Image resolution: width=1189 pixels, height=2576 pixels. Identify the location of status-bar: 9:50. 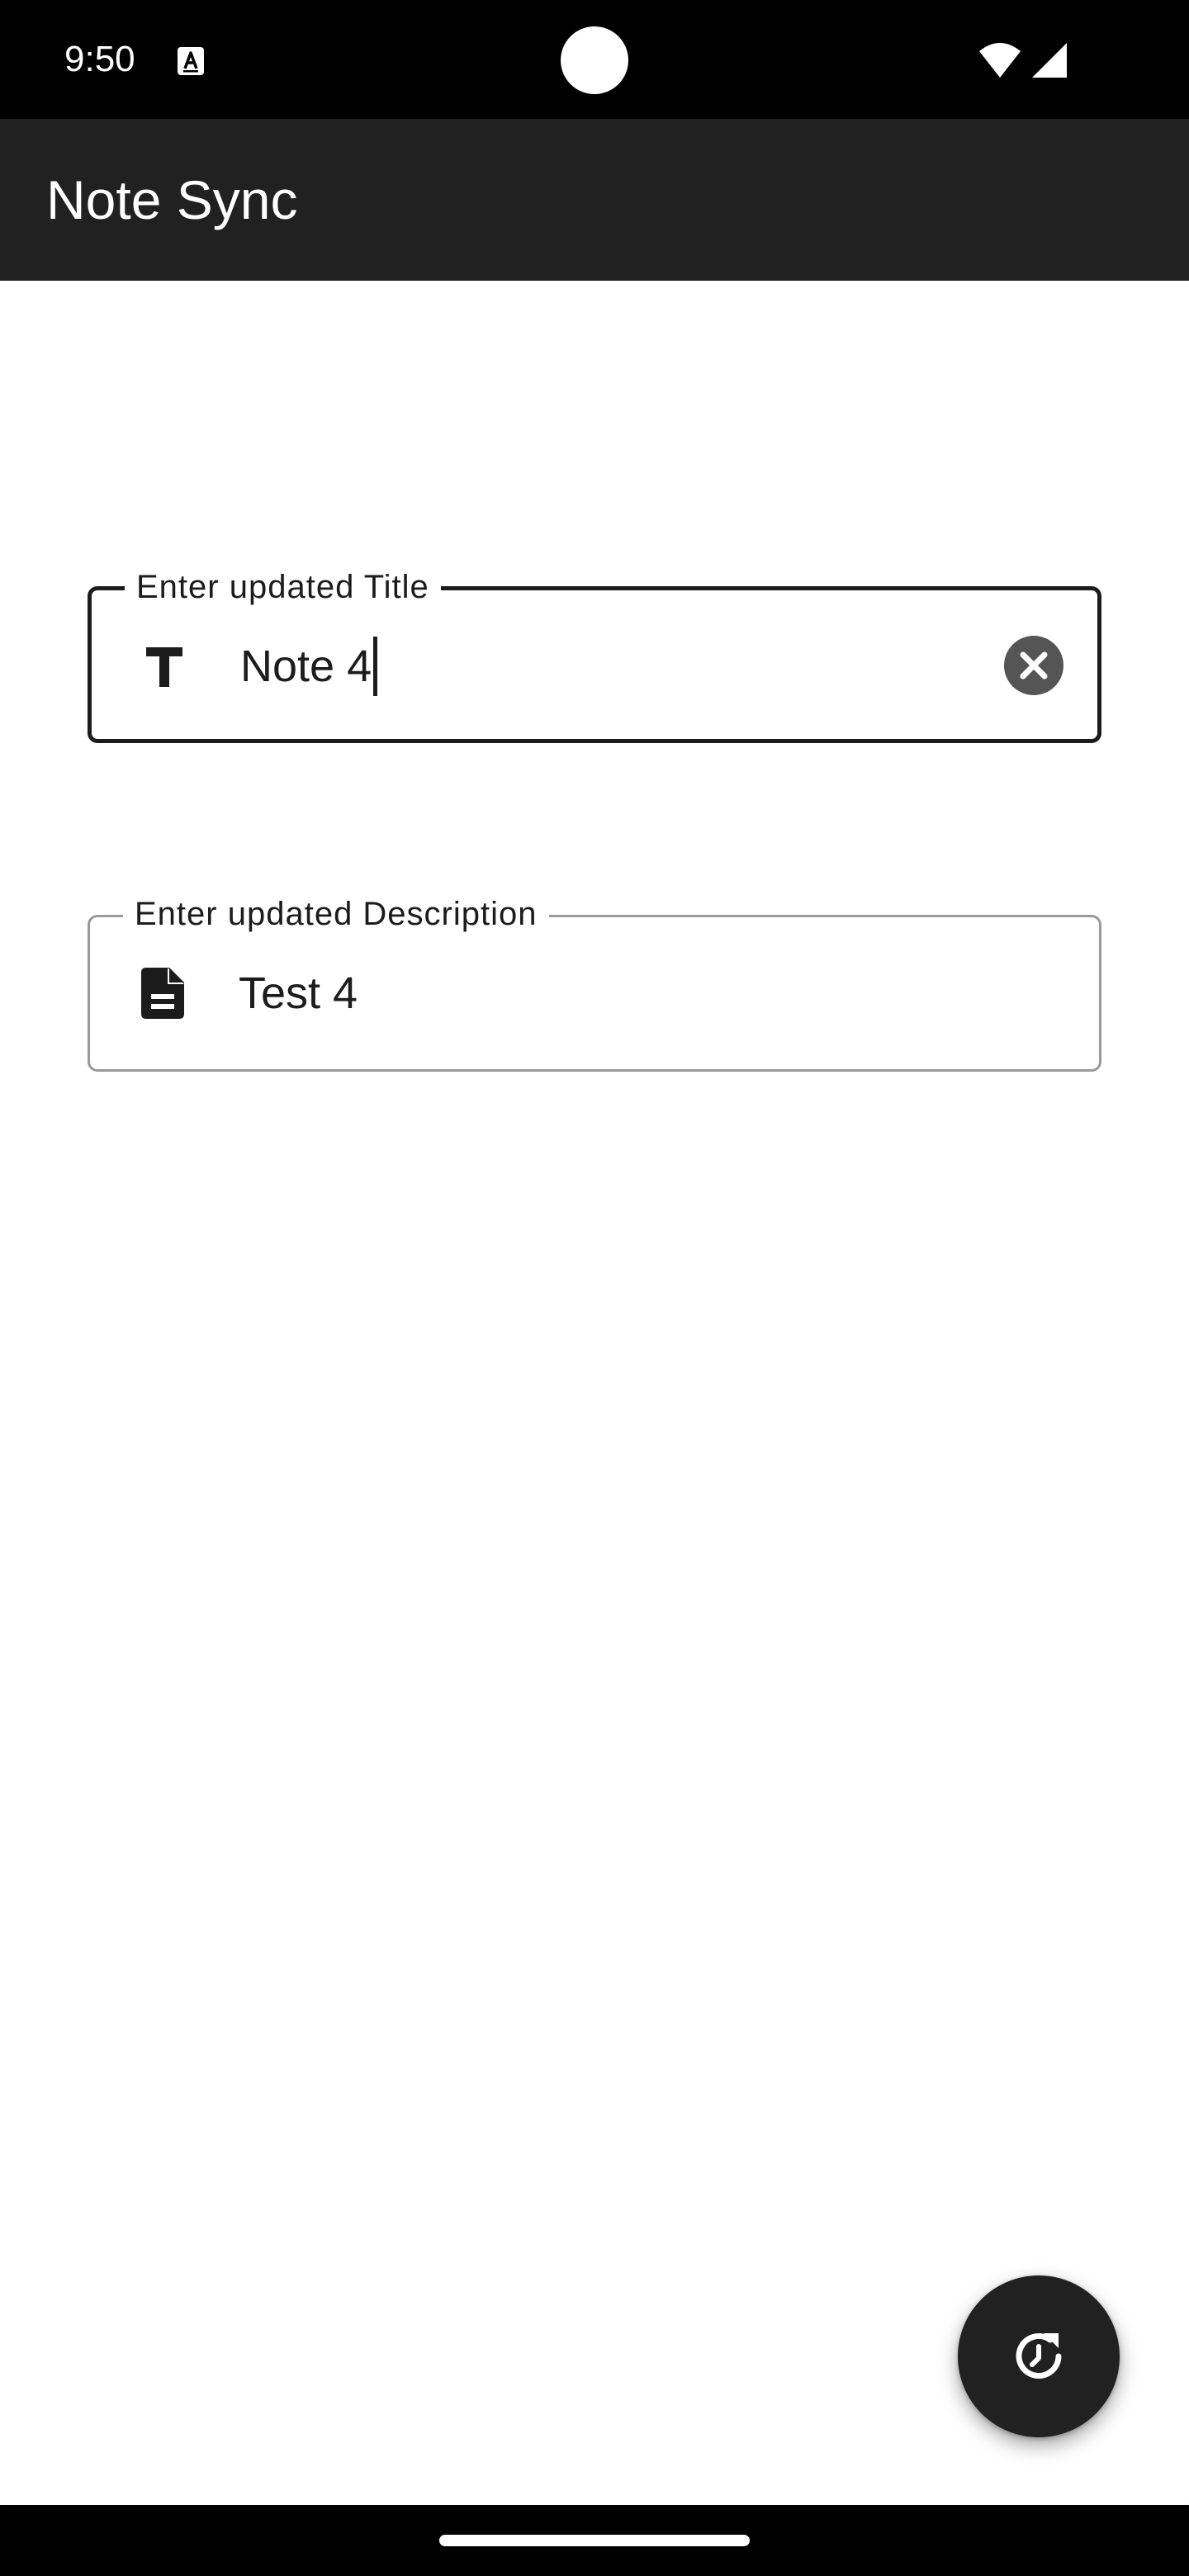
(594, 59).